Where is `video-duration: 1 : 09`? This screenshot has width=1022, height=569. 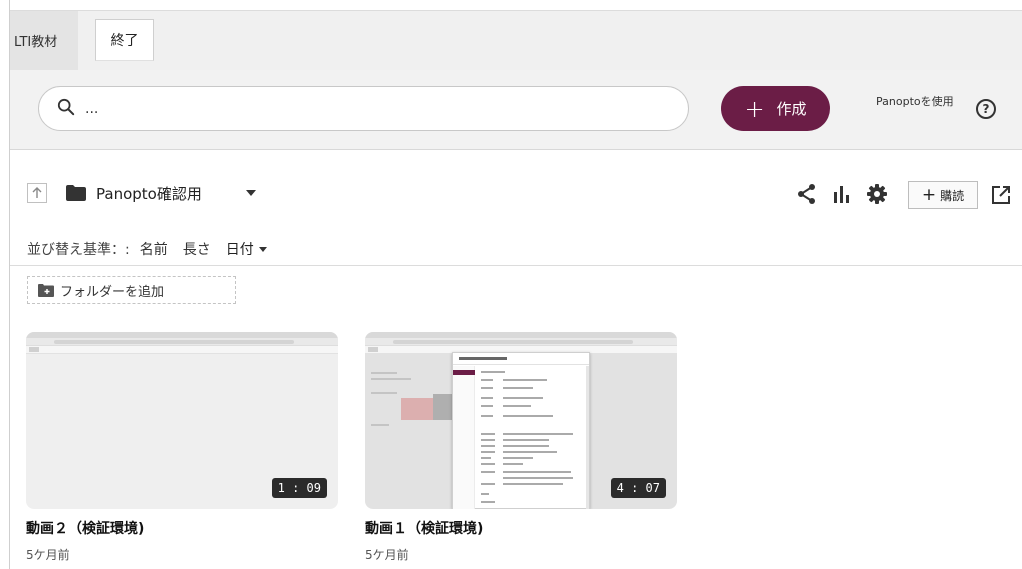
video-duration: 1 : 09 is located at coordinates (299, 488).